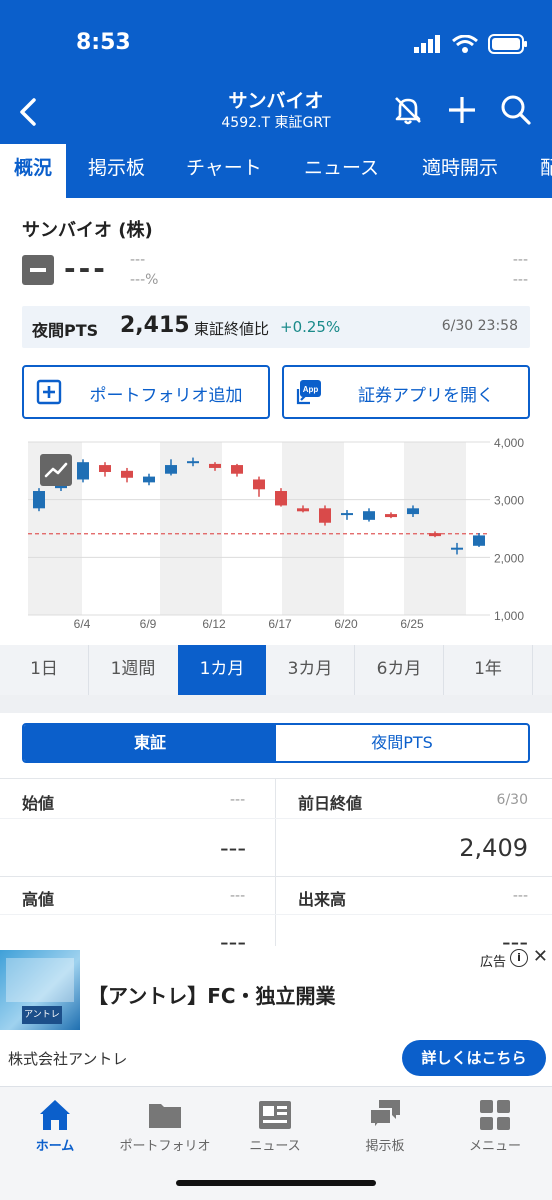  I want to click on right-value-bottom: ---, so click(520, 280).